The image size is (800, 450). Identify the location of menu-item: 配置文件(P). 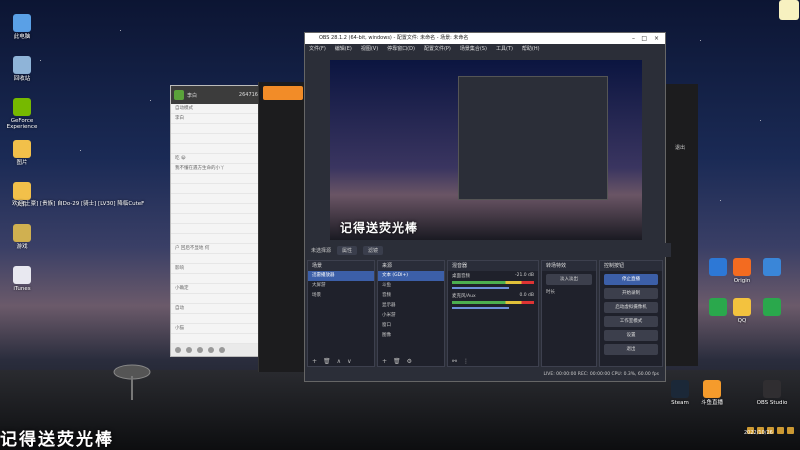
(437, 49).